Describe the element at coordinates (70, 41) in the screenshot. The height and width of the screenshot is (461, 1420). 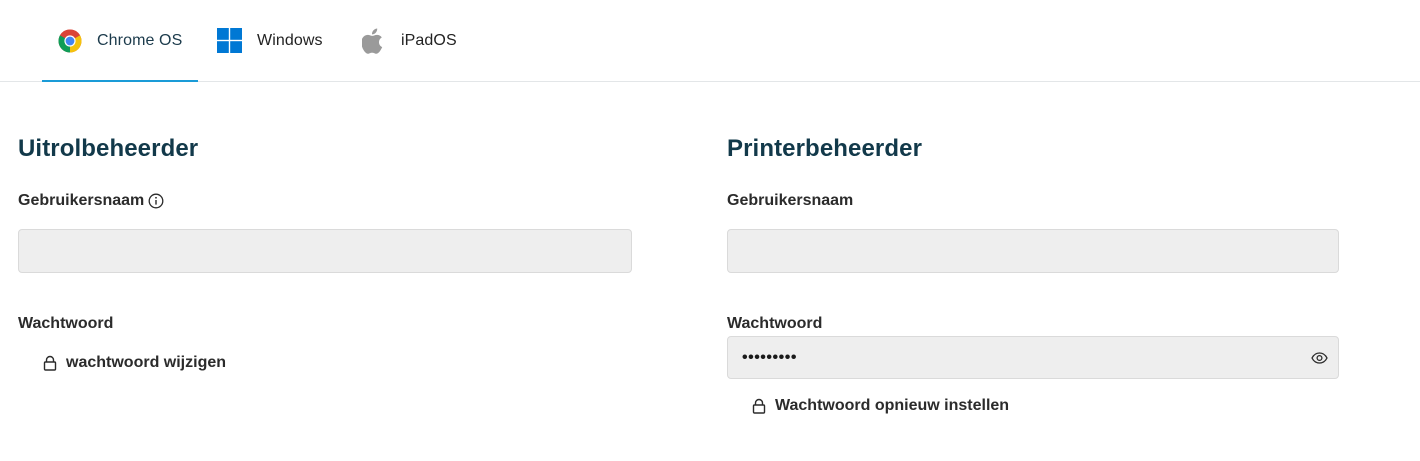
I see `chrome-icon` at that location.